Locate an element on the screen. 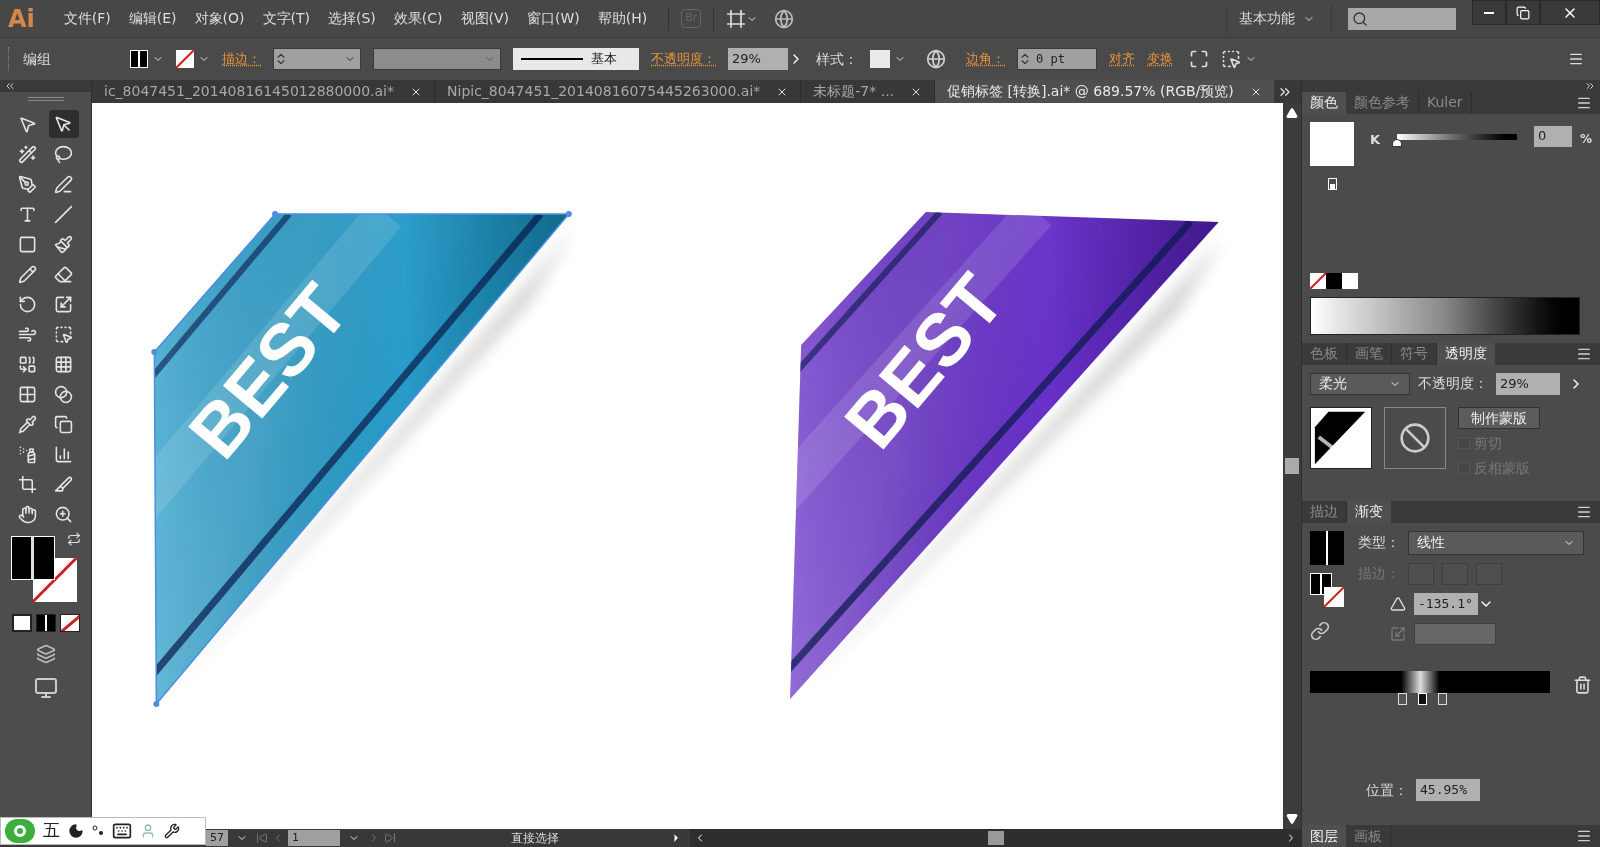 This screenshot has height=847, width=1600. restore-icon is located at coordinates (1523, 12).